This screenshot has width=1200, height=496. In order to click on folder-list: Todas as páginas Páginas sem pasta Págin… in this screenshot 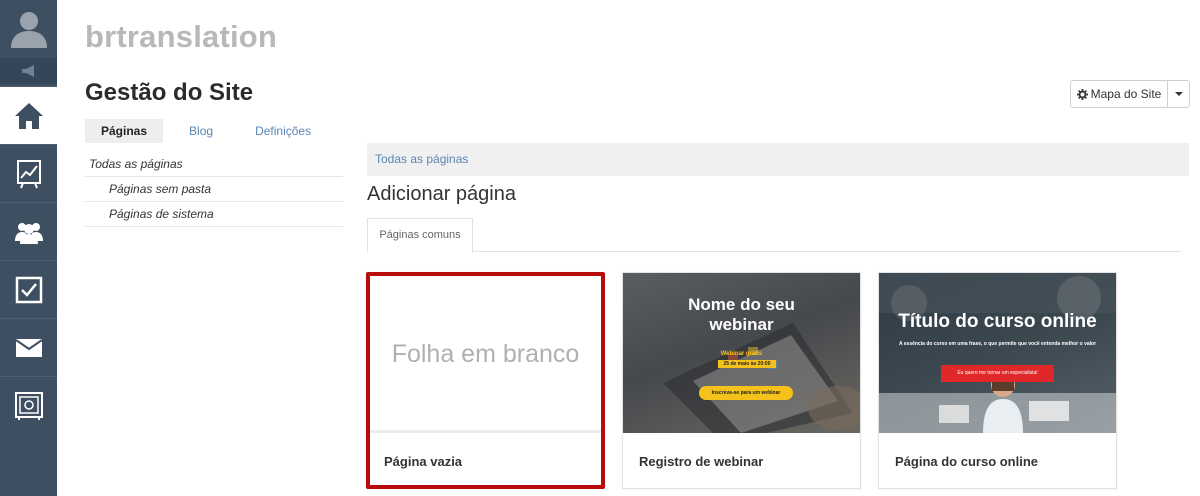, I will do `click(214, 189)`.